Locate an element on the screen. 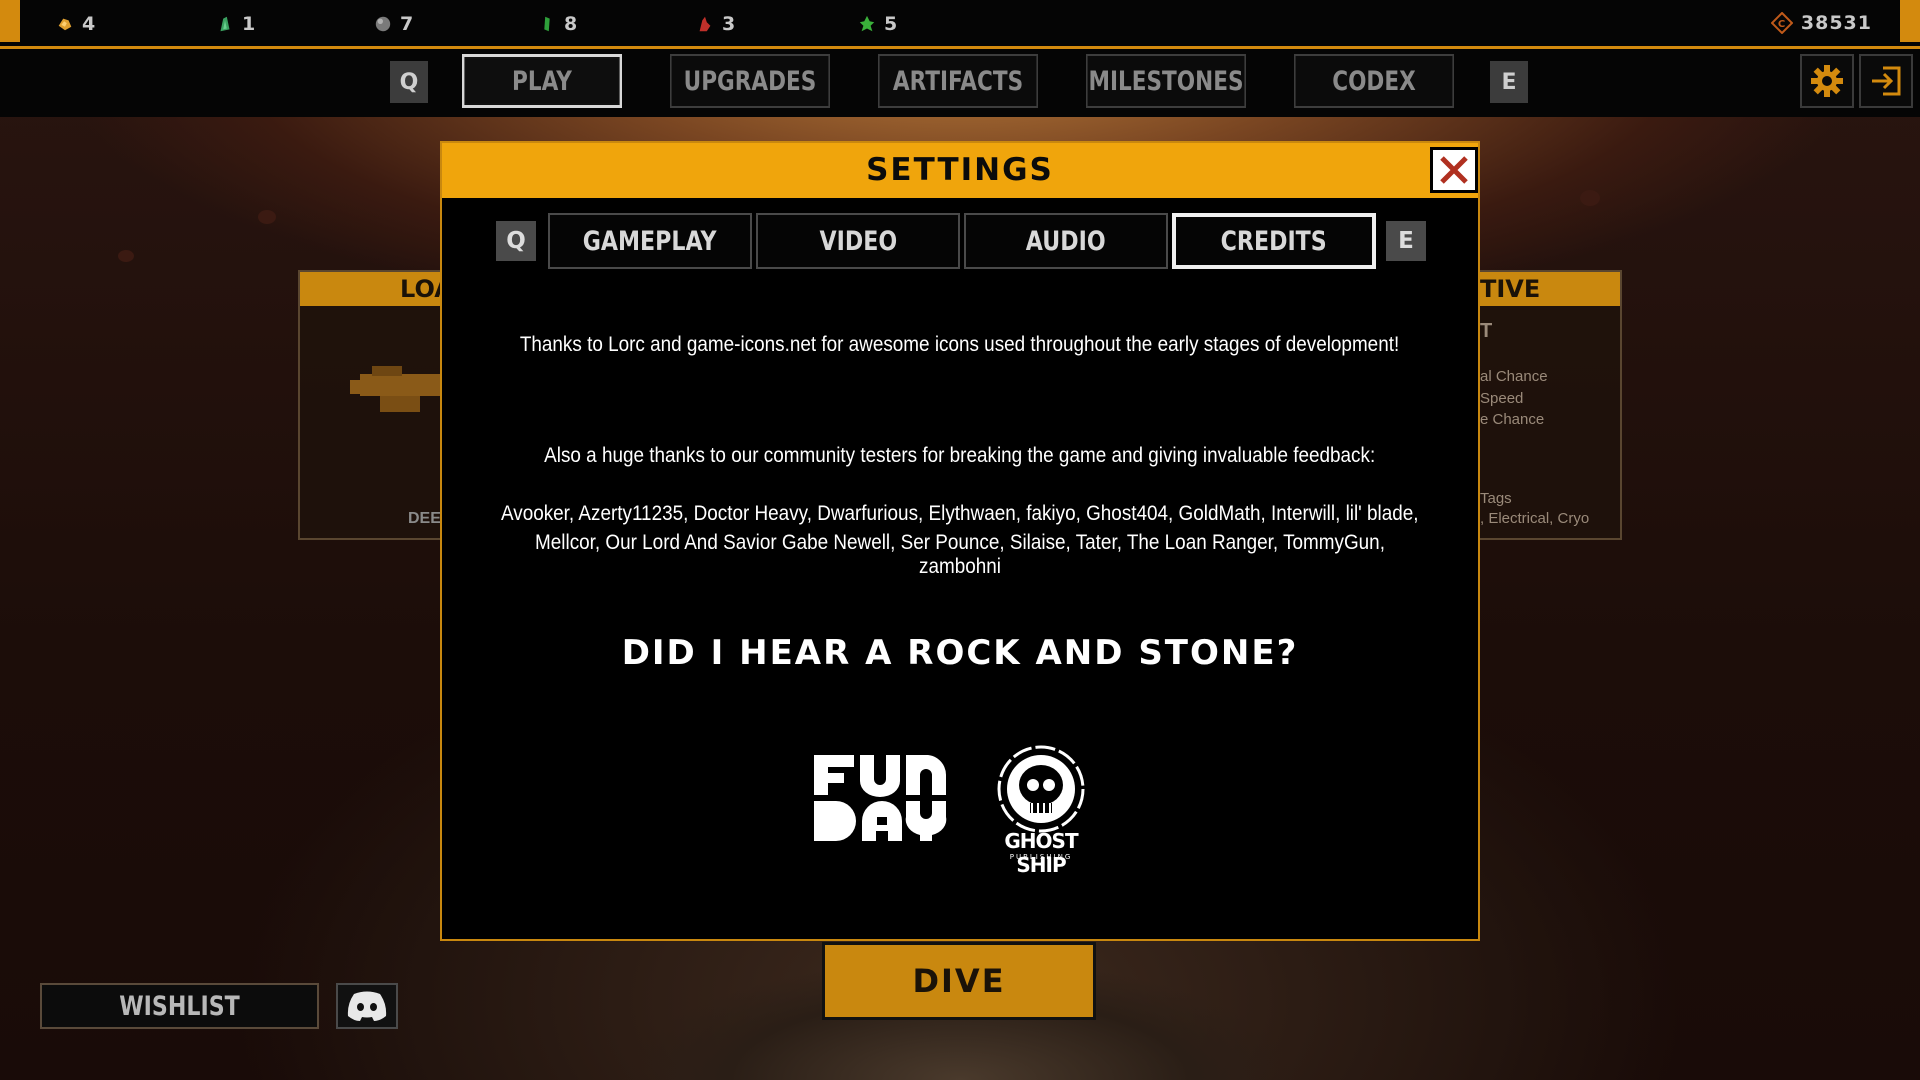  resource-green-plant: 5 is located at coordinates (877, 24).